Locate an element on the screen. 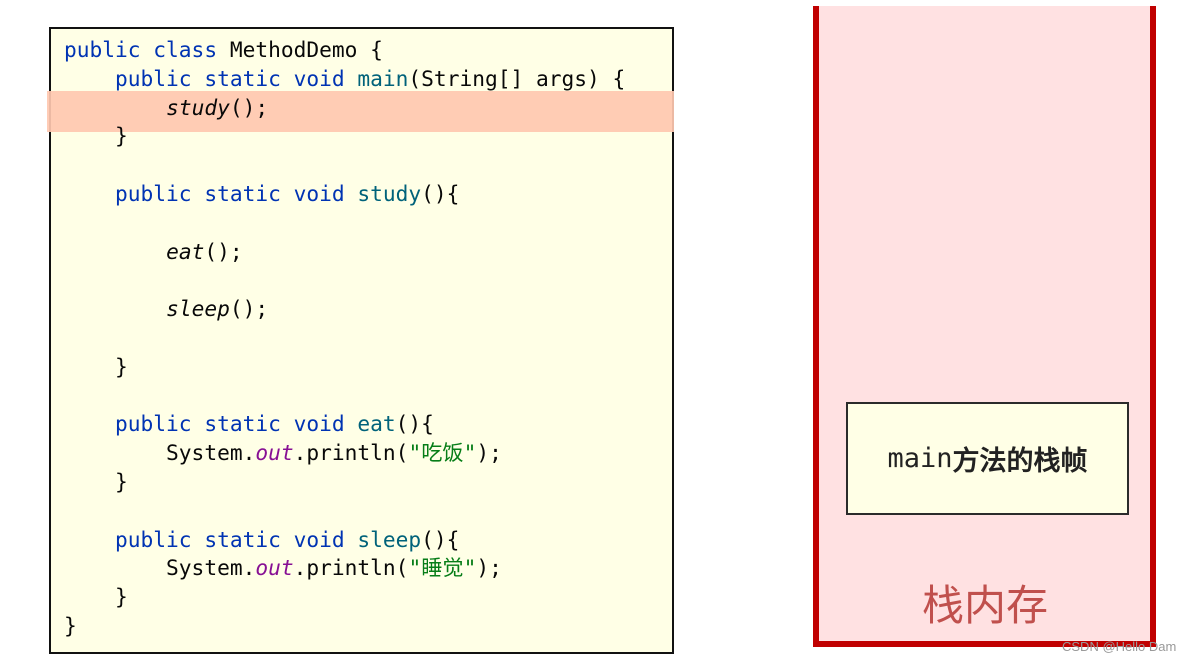 The image size is (1204, 663). code-token-call: eat is located at coordinates (185, 251).